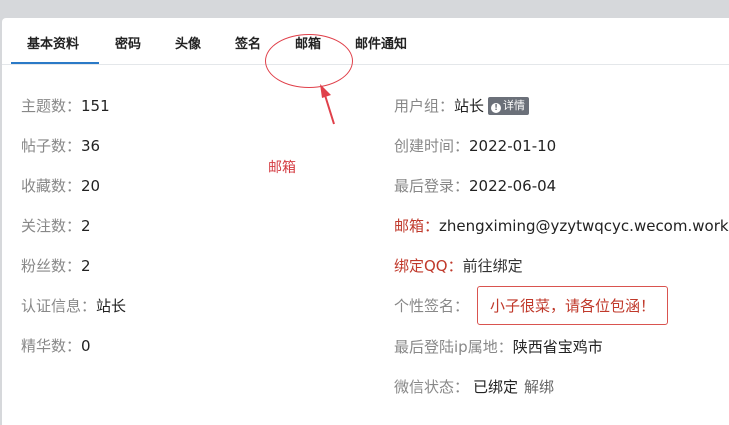 The image size is (729, 425). Describe the element at coordinates (381, 41) in the screenshot. I see `tab-email-notify: 邮件通知` at that location.